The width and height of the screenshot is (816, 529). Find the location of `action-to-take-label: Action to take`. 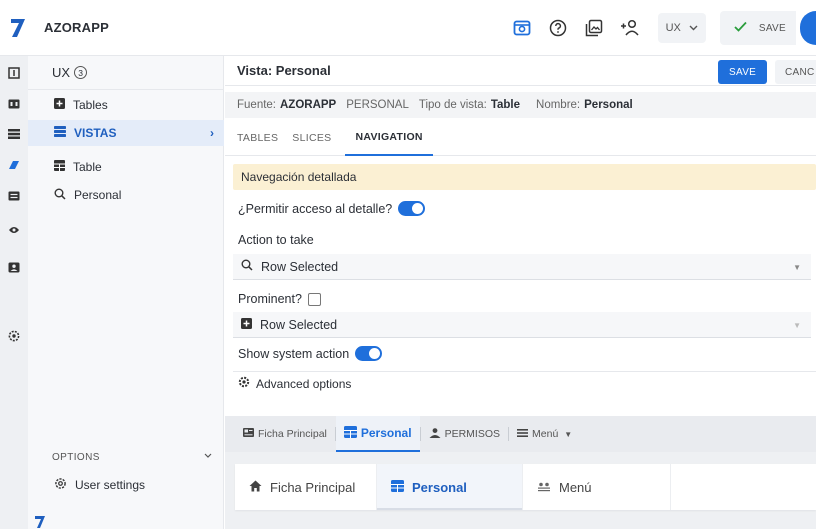

action-to-take-label: Action to take is located at coordinates (276, 240).